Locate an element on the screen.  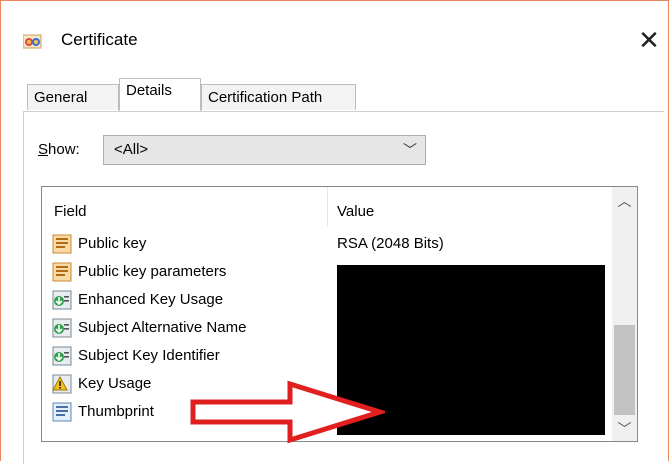
list-header: Field Value is located at coordinates (327, 207).